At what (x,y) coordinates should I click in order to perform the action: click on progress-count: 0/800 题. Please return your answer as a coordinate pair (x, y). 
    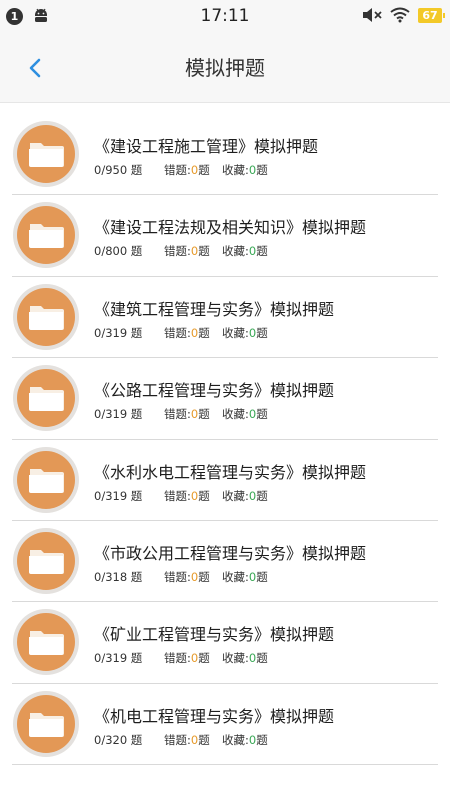
    Looking at the image, I should click on (118, 251).